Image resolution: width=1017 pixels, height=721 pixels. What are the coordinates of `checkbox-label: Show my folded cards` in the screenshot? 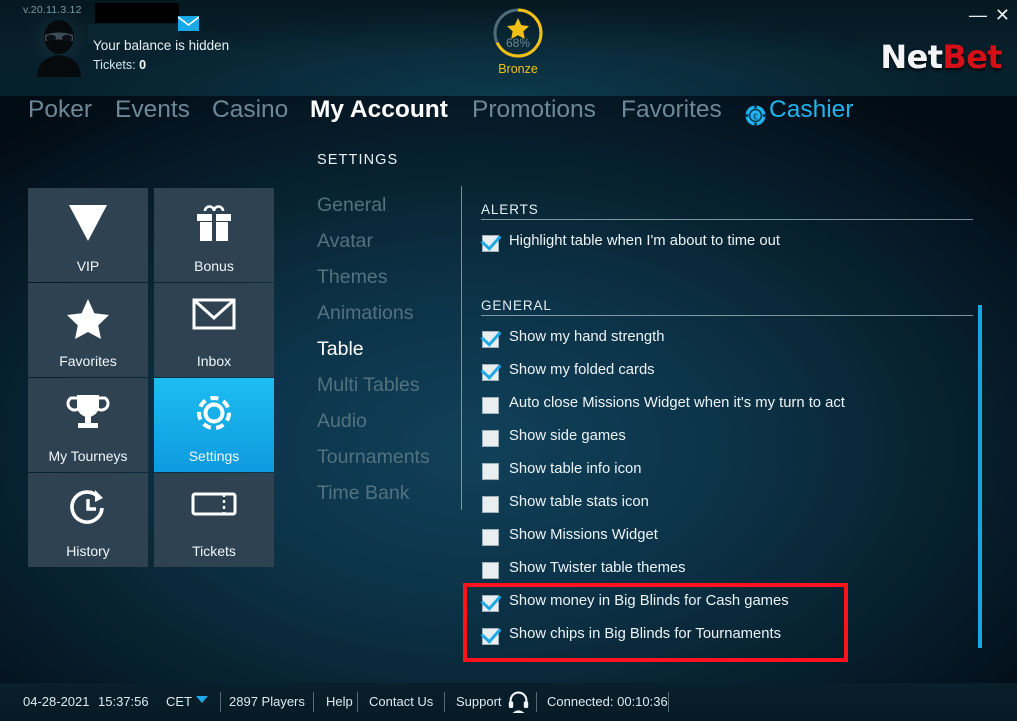 It's located at (582, 370).